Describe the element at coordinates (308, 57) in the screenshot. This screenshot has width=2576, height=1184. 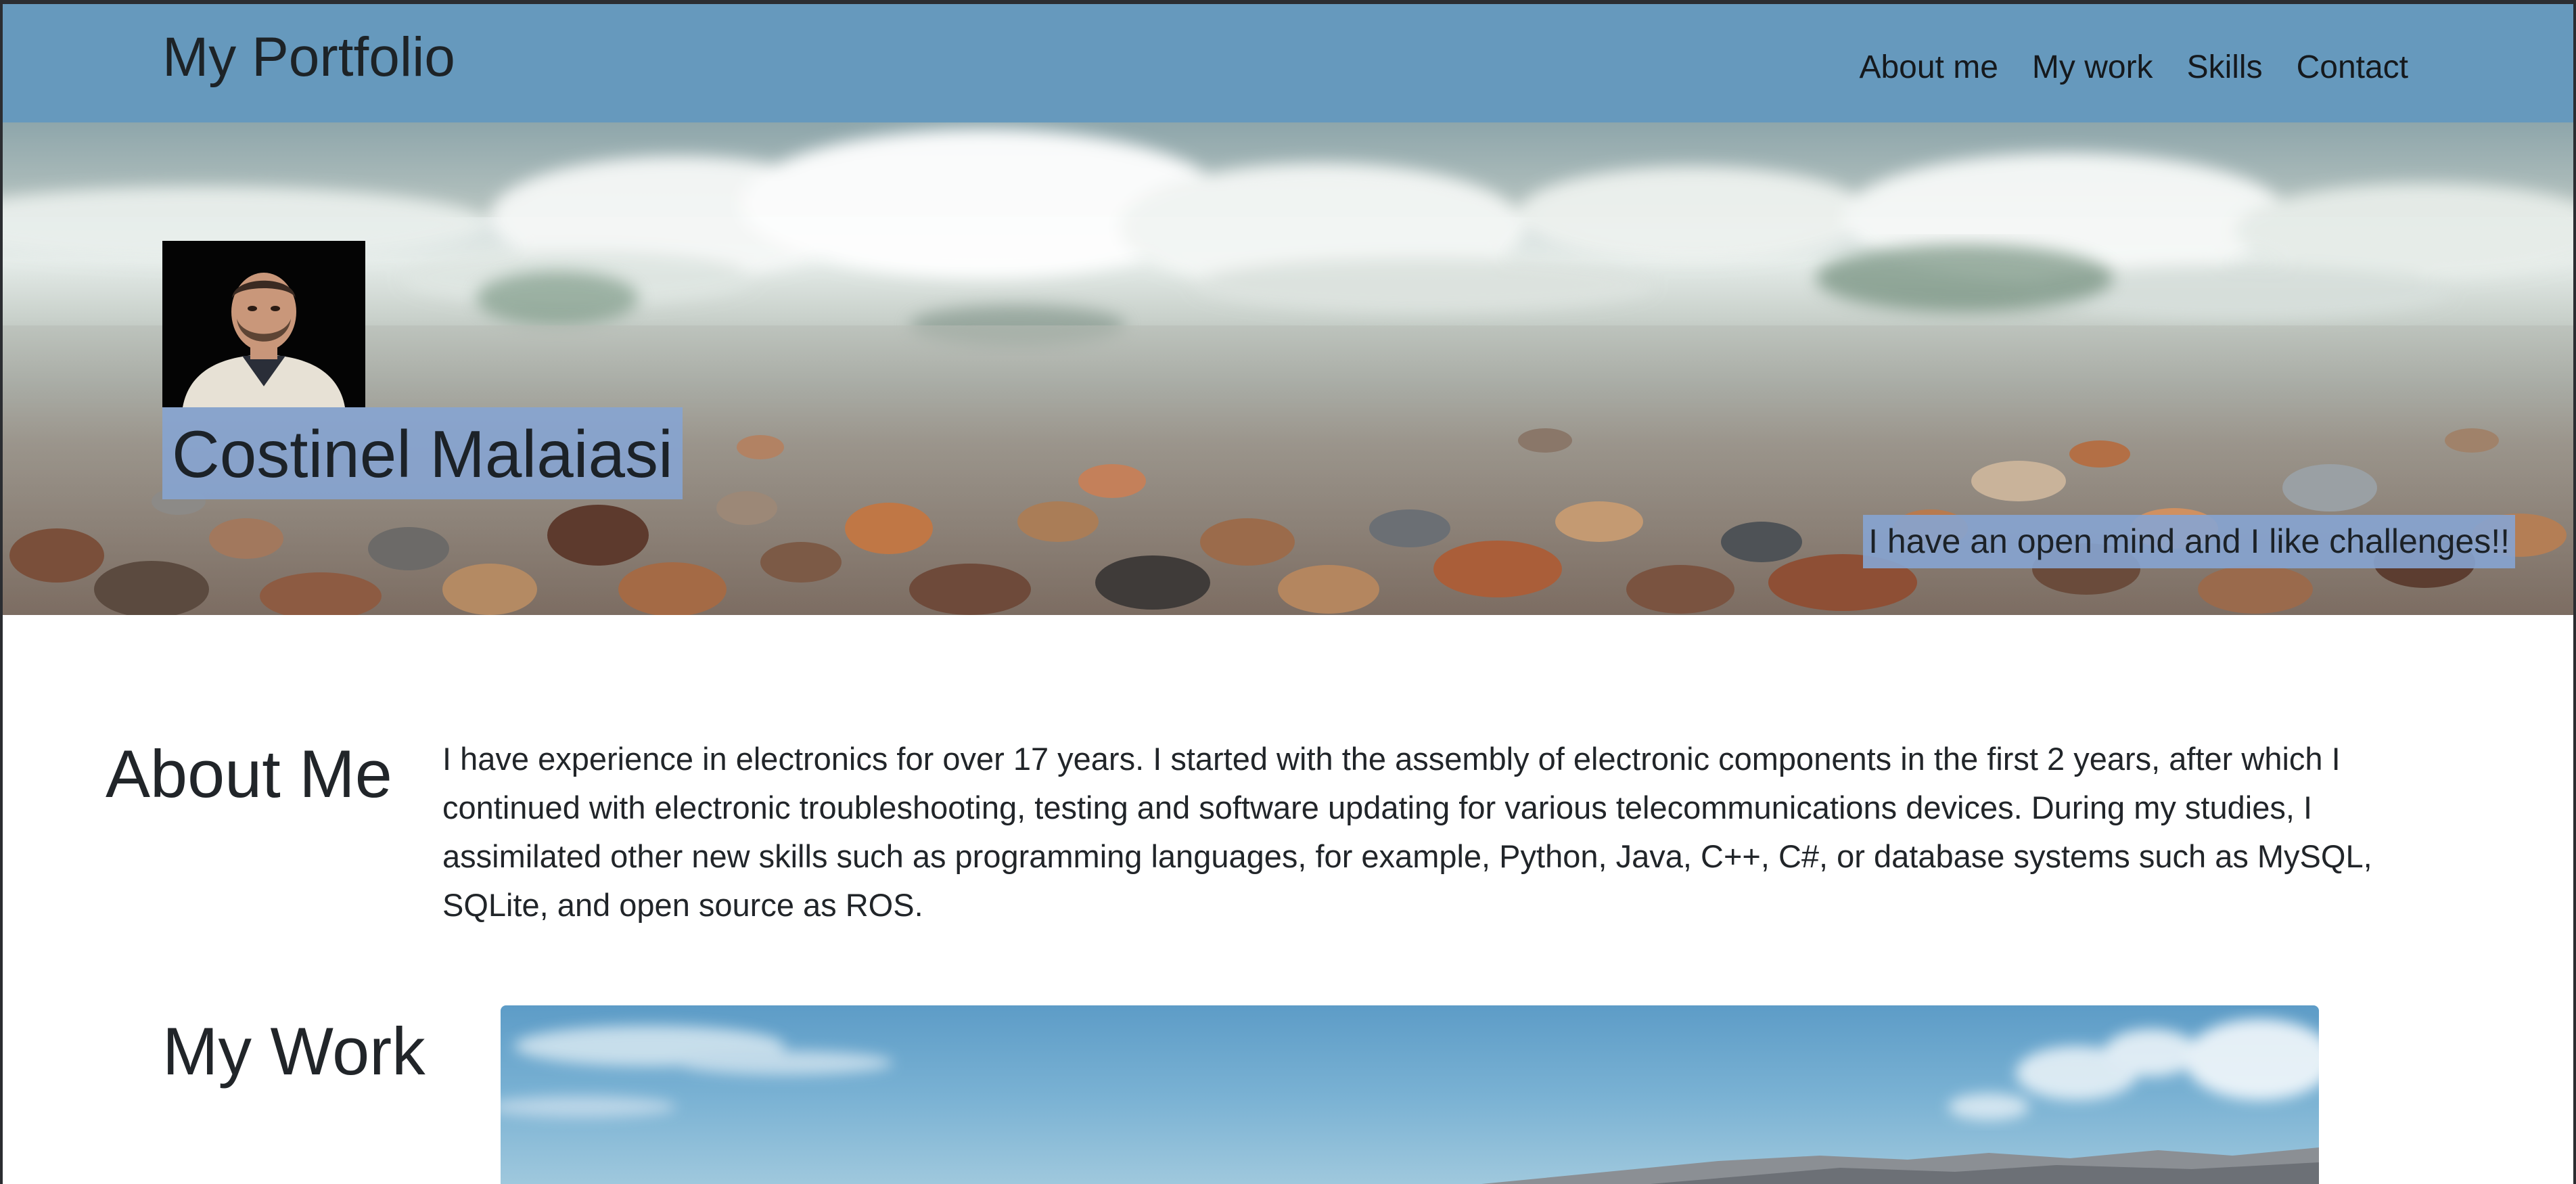
I see `navbar-brand: My Portfolio` at that location.